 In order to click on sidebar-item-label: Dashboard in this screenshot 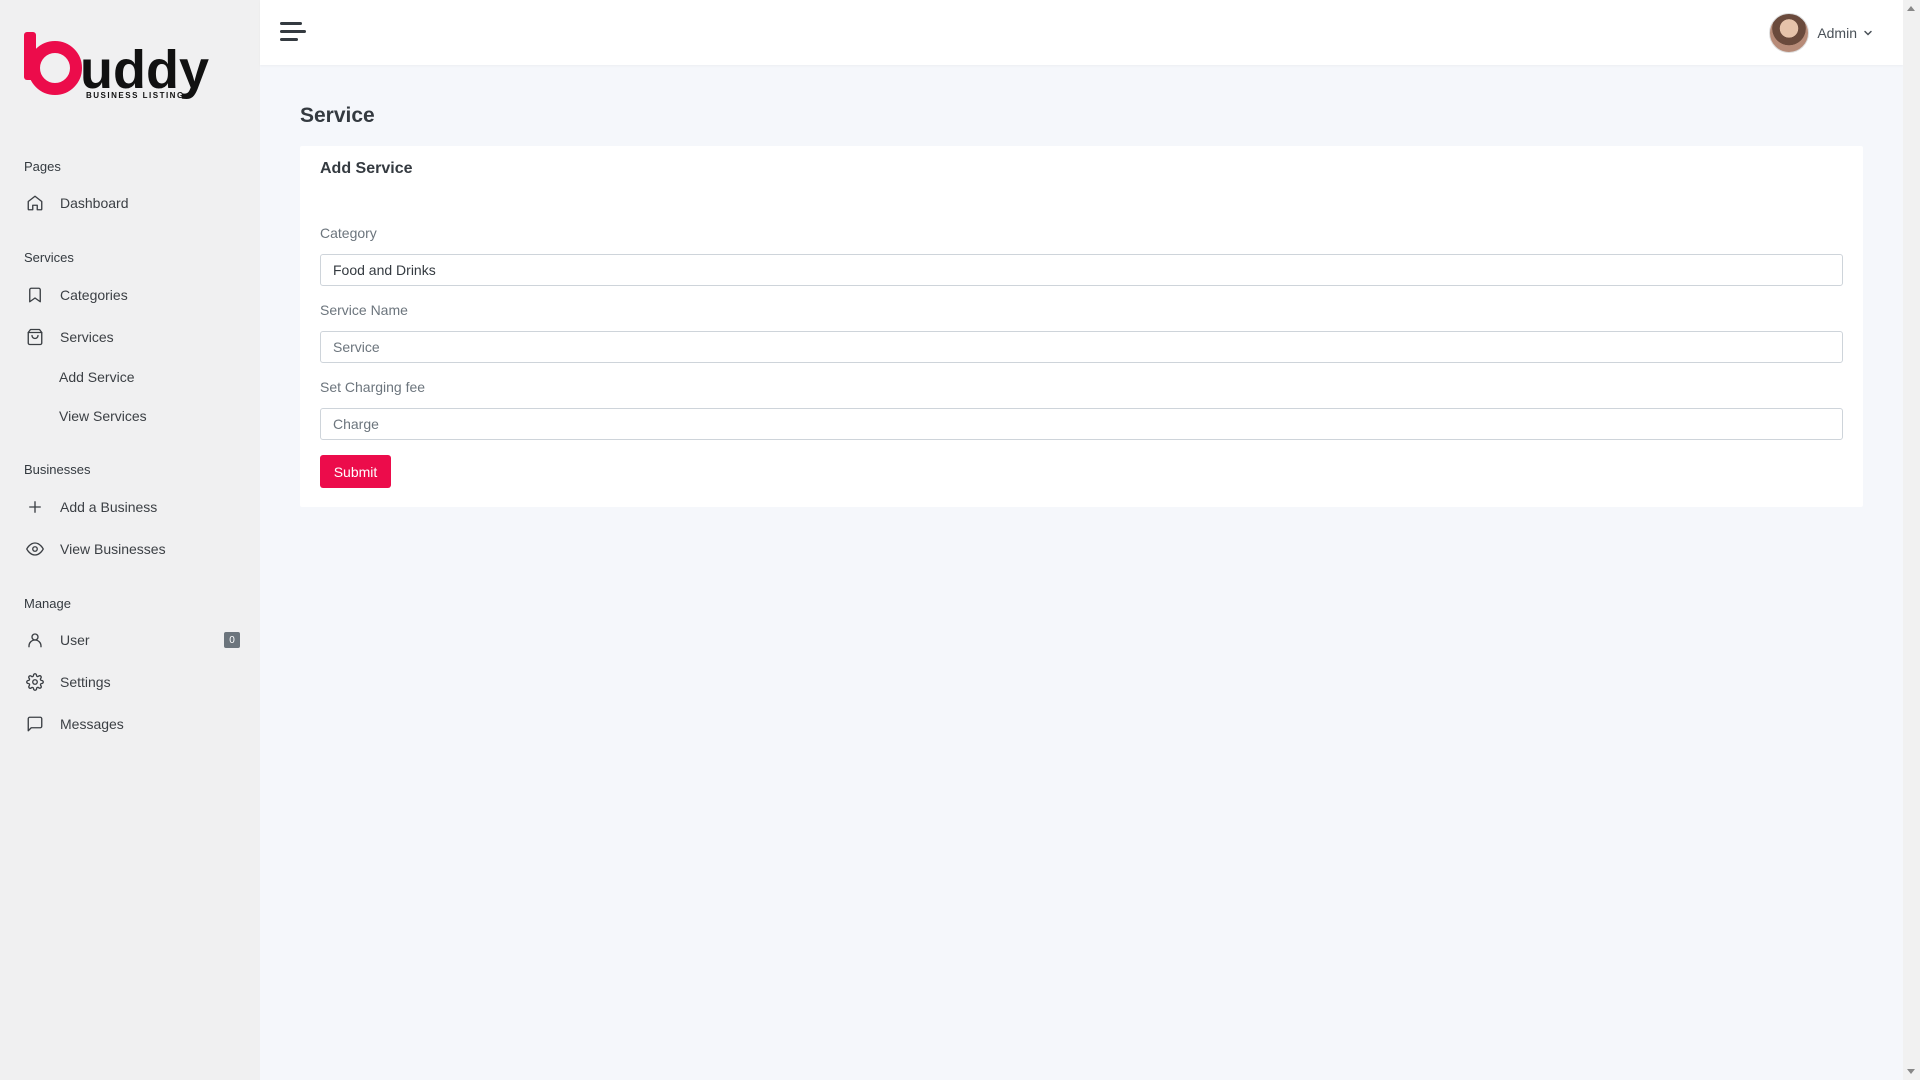, I will do `click(94, 203)`.